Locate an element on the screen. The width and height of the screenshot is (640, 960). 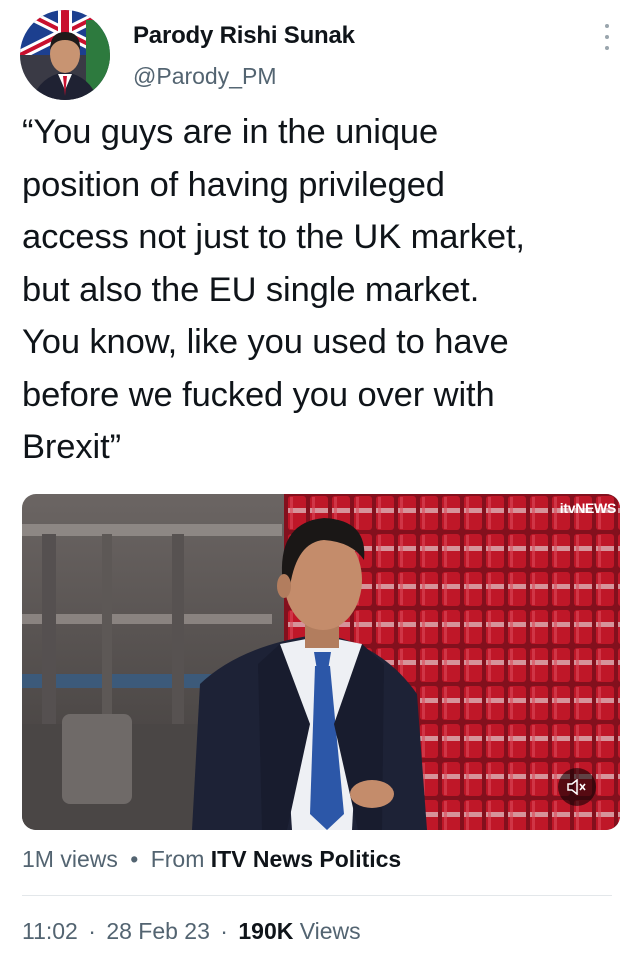
speaker-muted-icon is located at coordinates (577, 787).